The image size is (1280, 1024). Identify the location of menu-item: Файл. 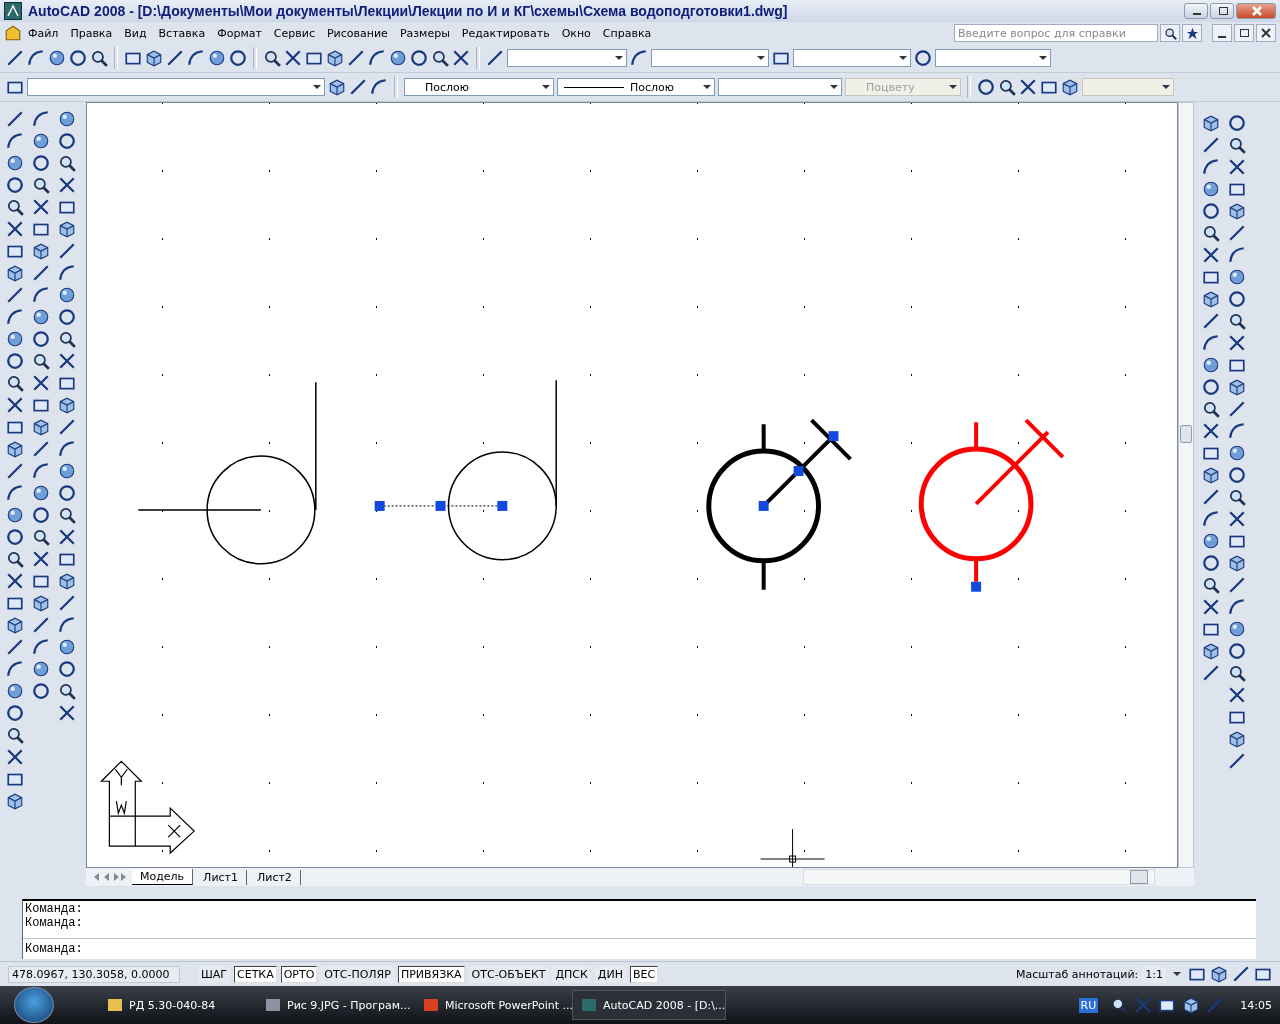
(43, 33).